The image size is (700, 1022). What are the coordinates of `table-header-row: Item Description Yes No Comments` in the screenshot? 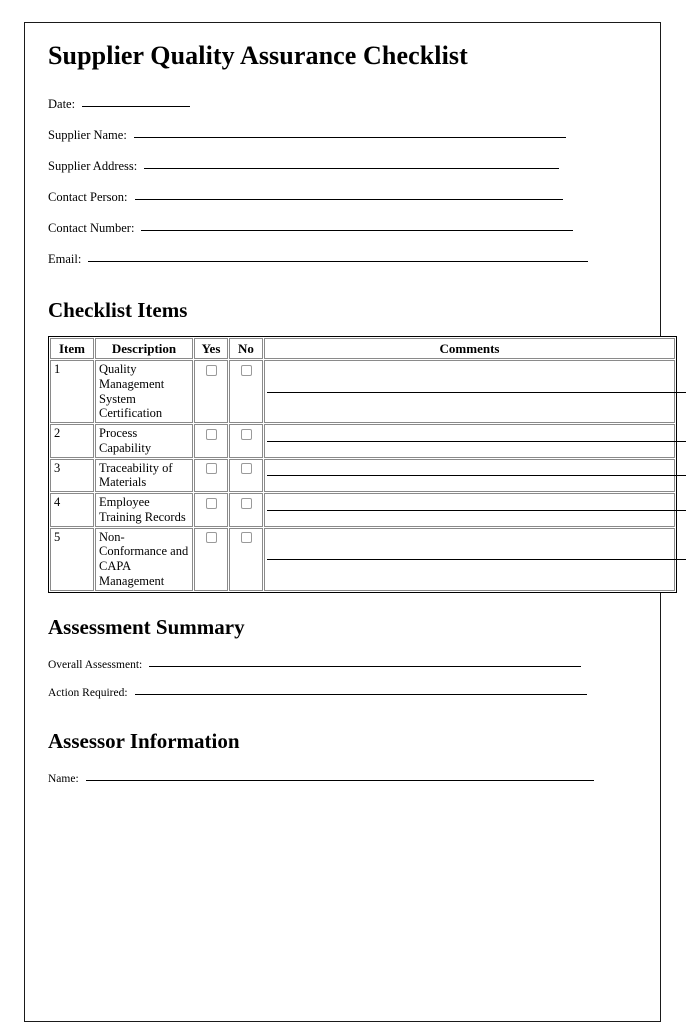 It's located at (362, 348).